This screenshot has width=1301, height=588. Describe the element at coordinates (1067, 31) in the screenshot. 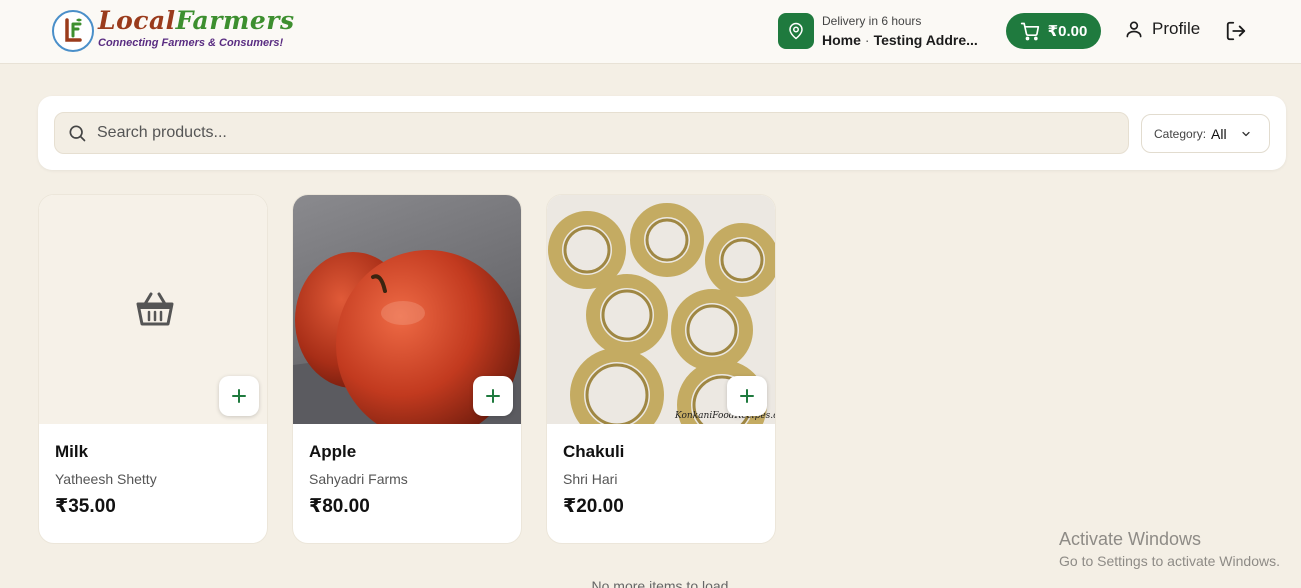

I see `cart-total: ₹0.00` at that location.